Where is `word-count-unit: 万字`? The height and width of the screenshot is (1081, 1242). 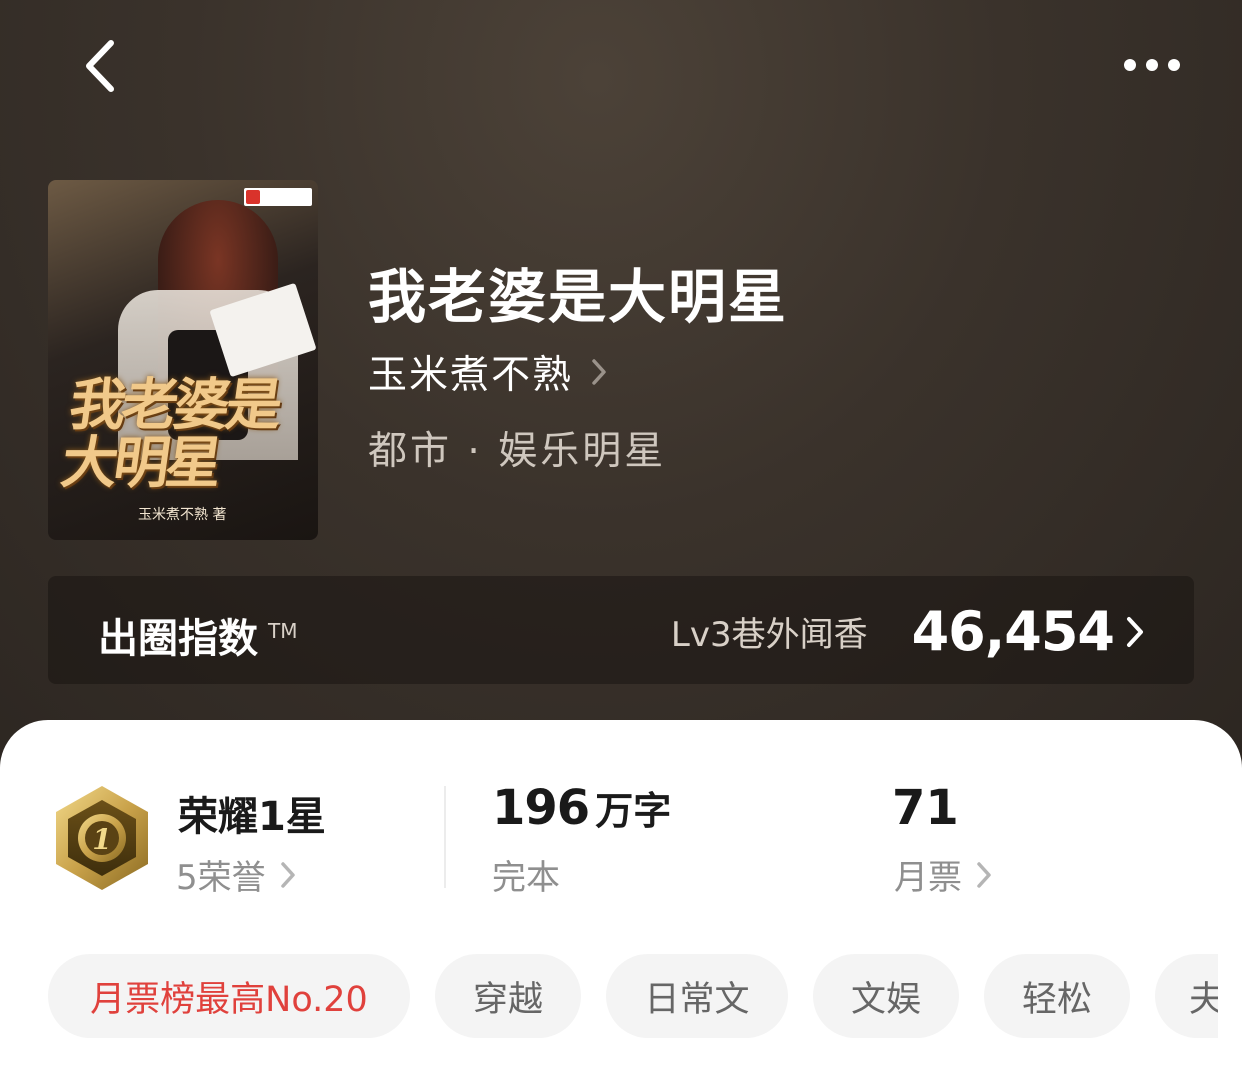
word-count-unit: 万字 is located at coordinates (633, 811).